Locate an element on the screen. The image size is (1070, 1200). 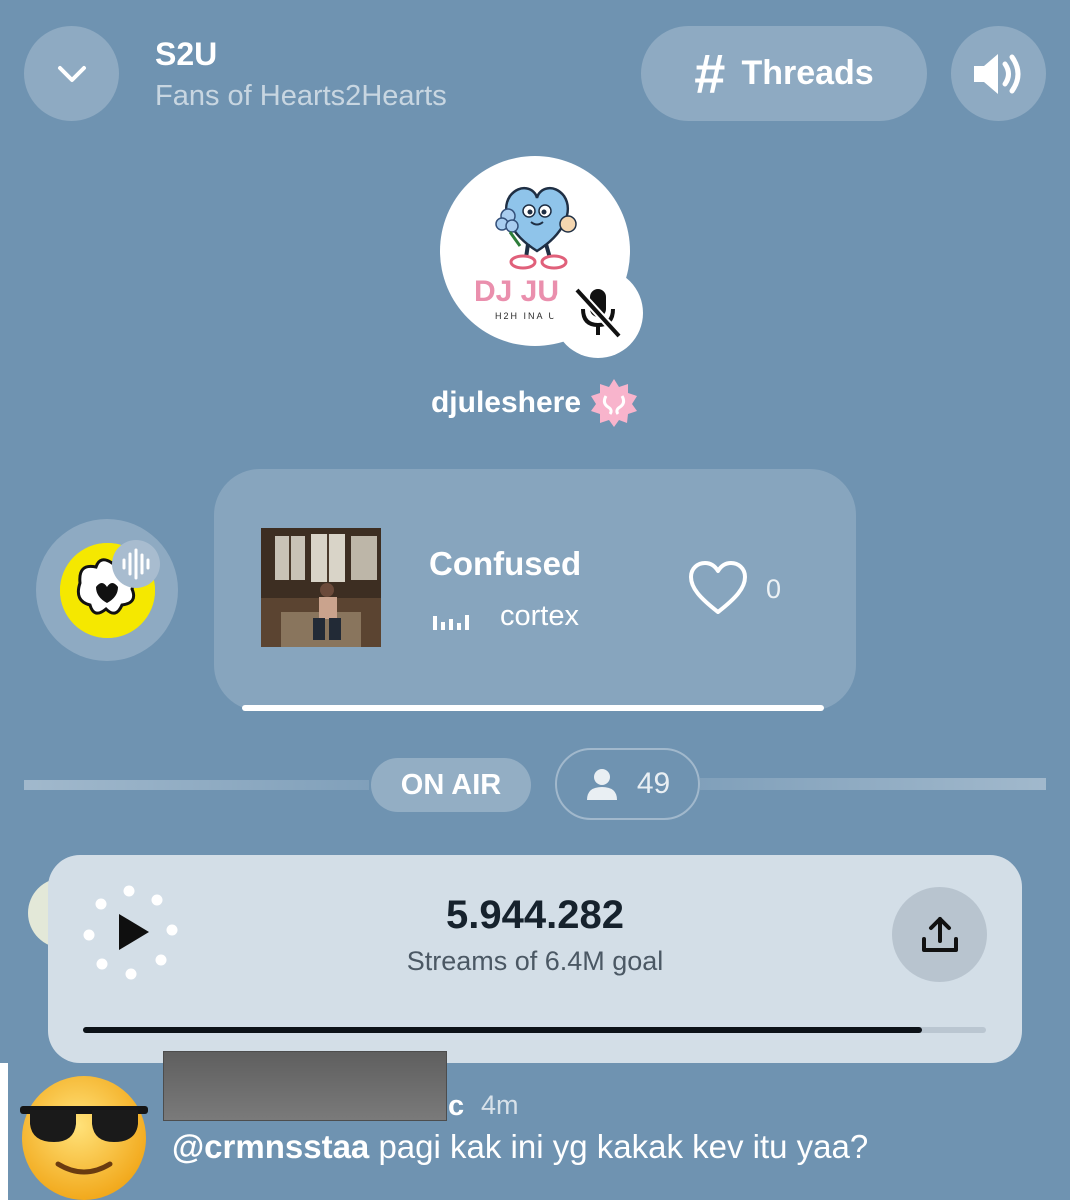
equalizer-icon is located at coordinates (451, 622).